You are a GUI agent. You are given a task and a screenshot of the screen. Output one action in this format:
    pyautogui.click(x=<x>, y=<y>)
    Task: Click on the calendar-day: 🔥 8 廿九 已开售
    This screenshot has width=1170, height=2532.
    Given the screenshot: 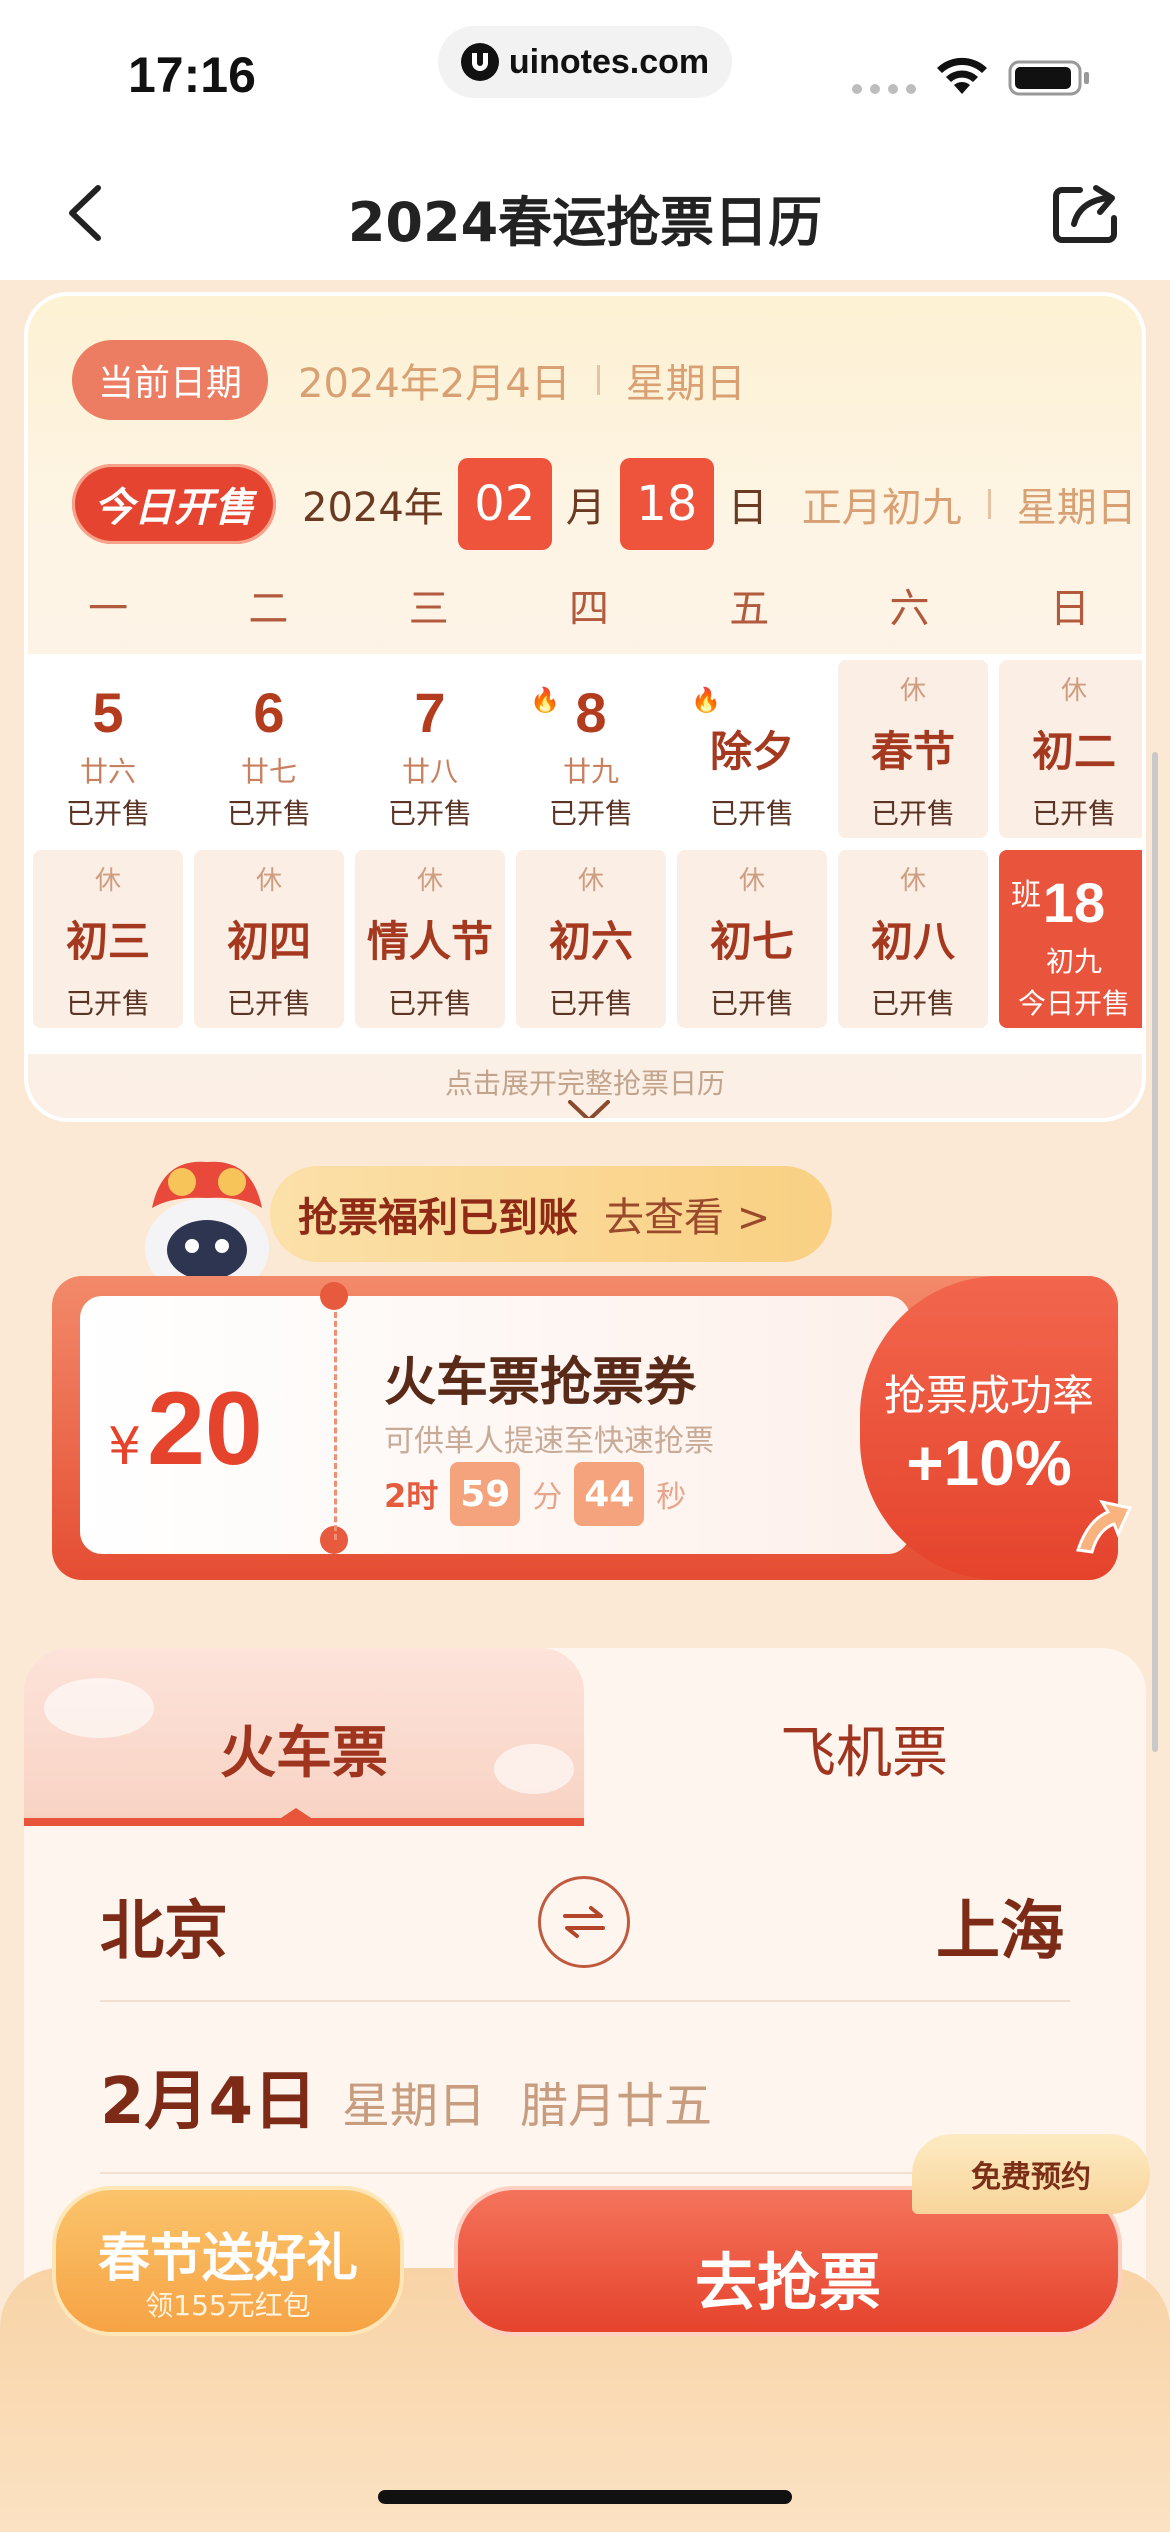 What is the action you would take?
    pyautogui.click(x=591, y=749)
    